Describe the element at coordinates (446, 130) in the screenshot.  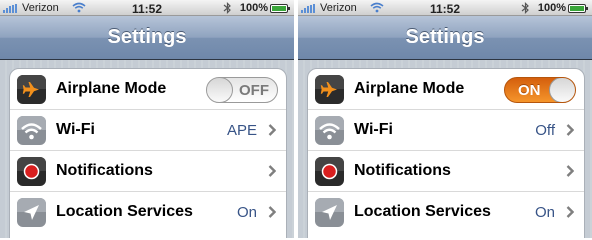
I see `settings-row-wifi: Wi-Fi Off` at that location.